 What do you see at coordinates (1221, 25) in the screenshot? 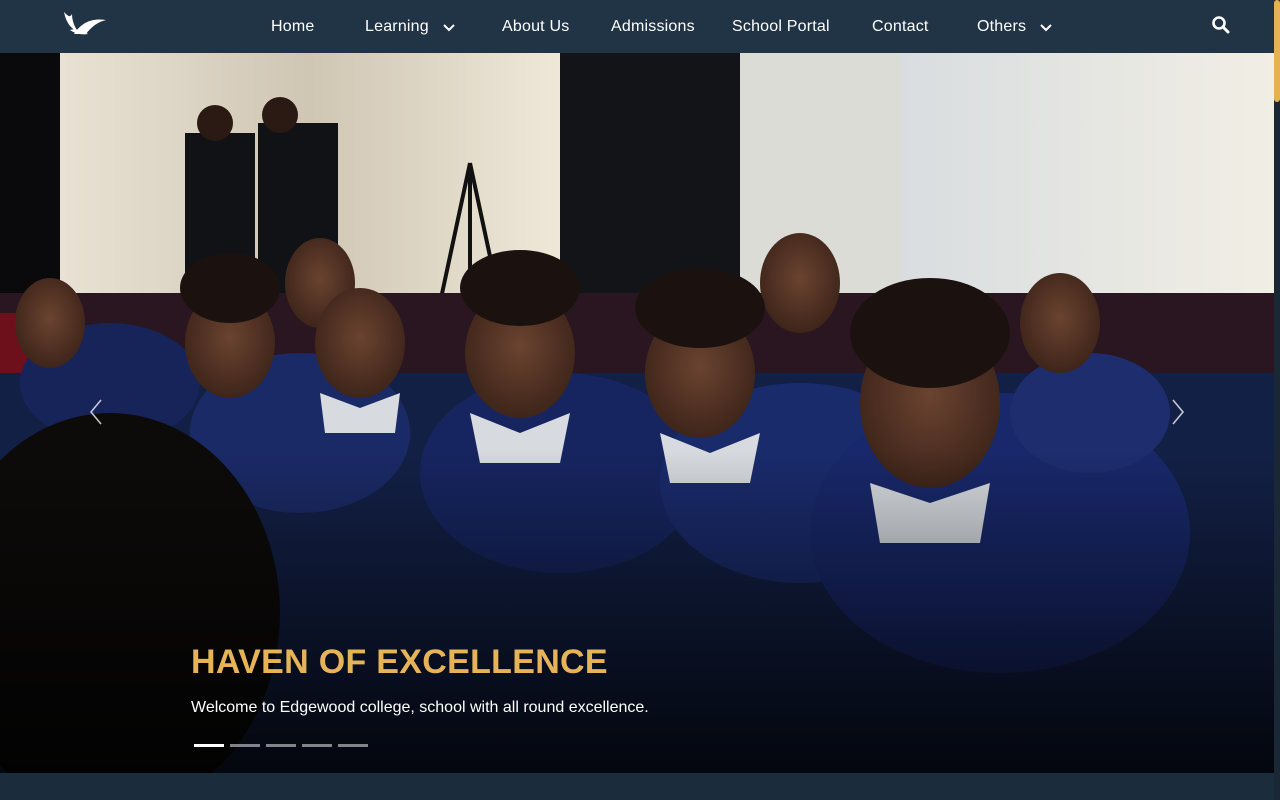
I see `search-icon` at bounding box center [1221, 25].